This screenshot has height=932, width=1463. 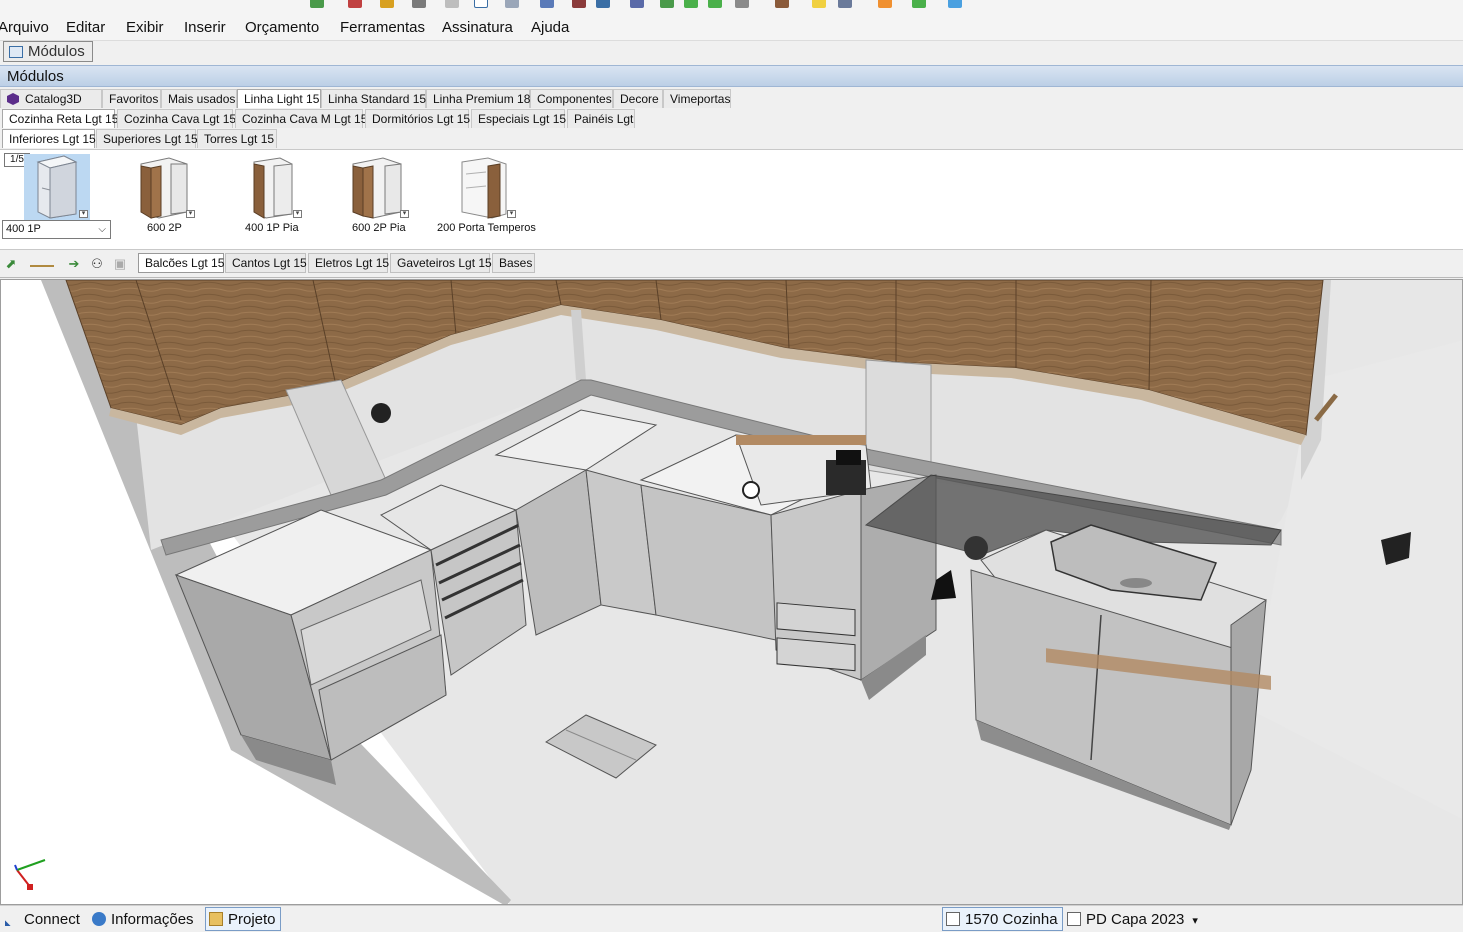 I want to click on line-style-icon, so click(x=42, y=261).